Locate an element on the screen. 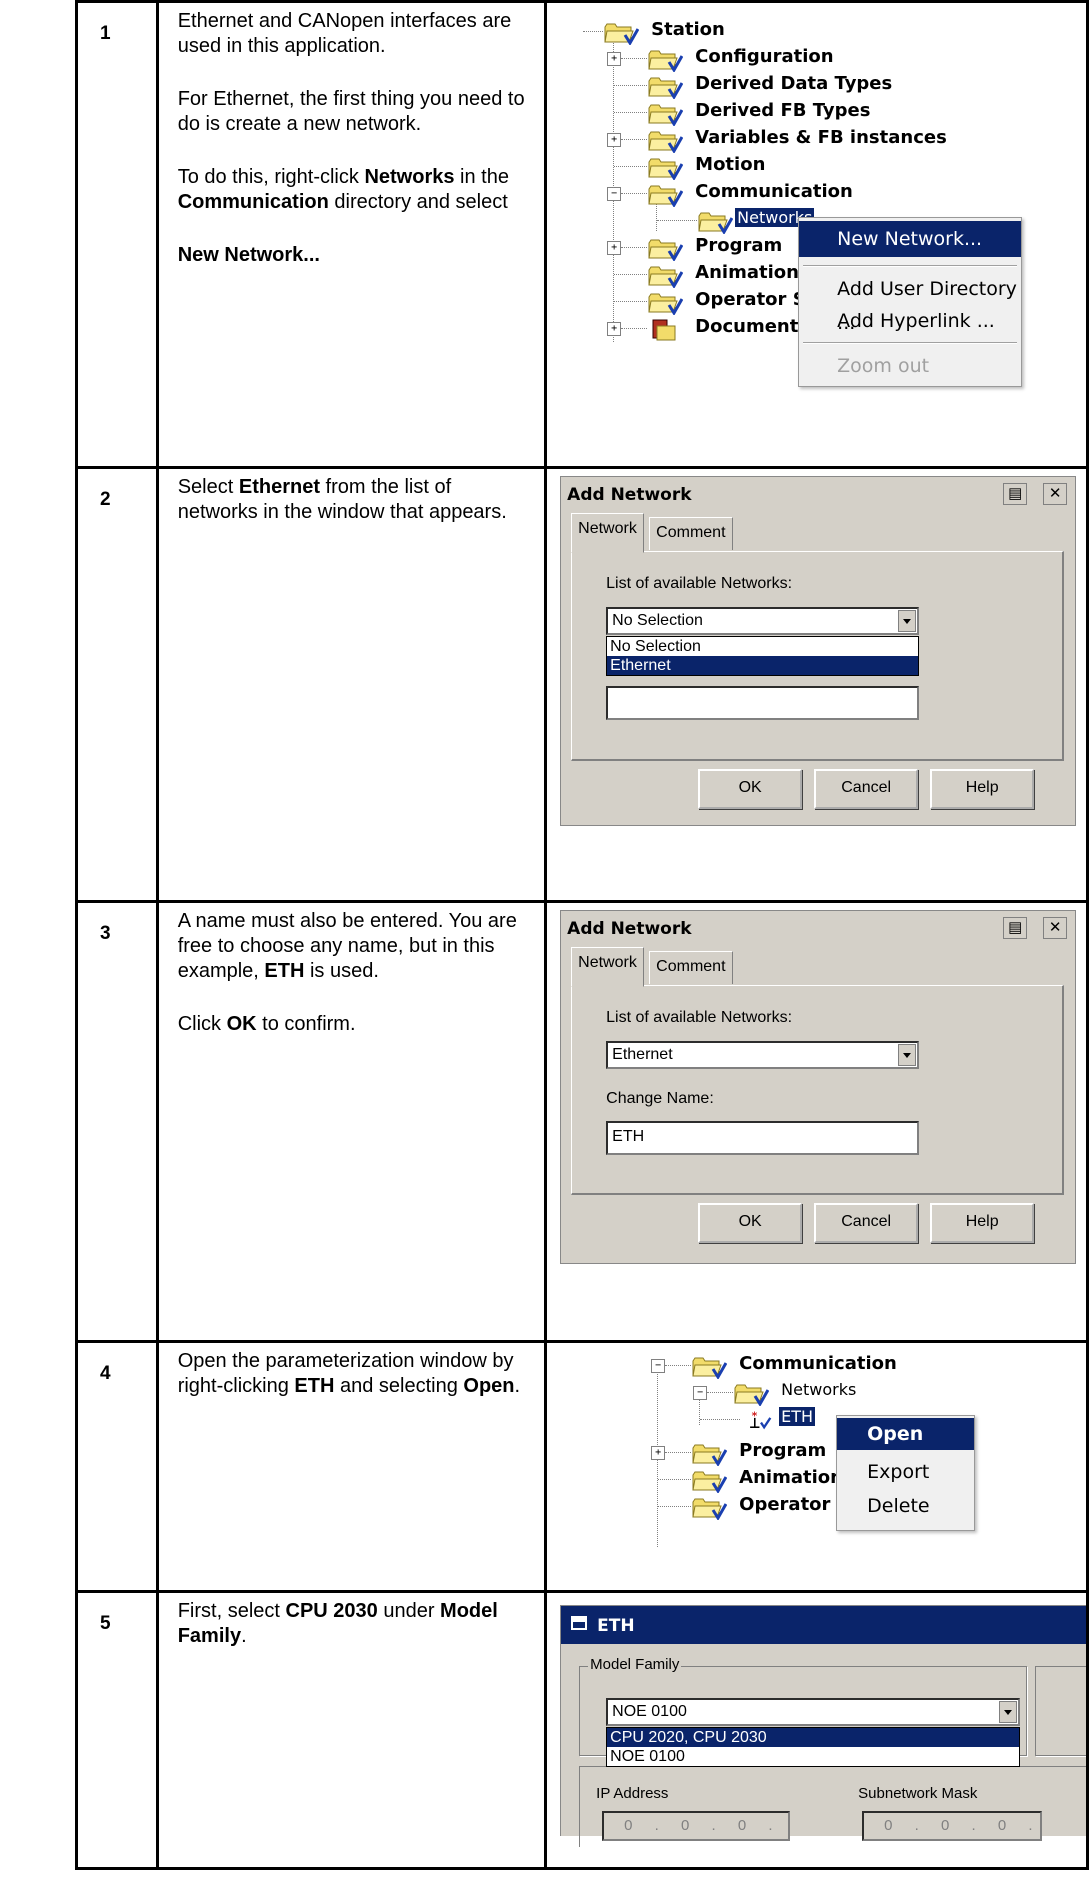  menu-item-delete: Delete is located at coordinates (905, 1506).